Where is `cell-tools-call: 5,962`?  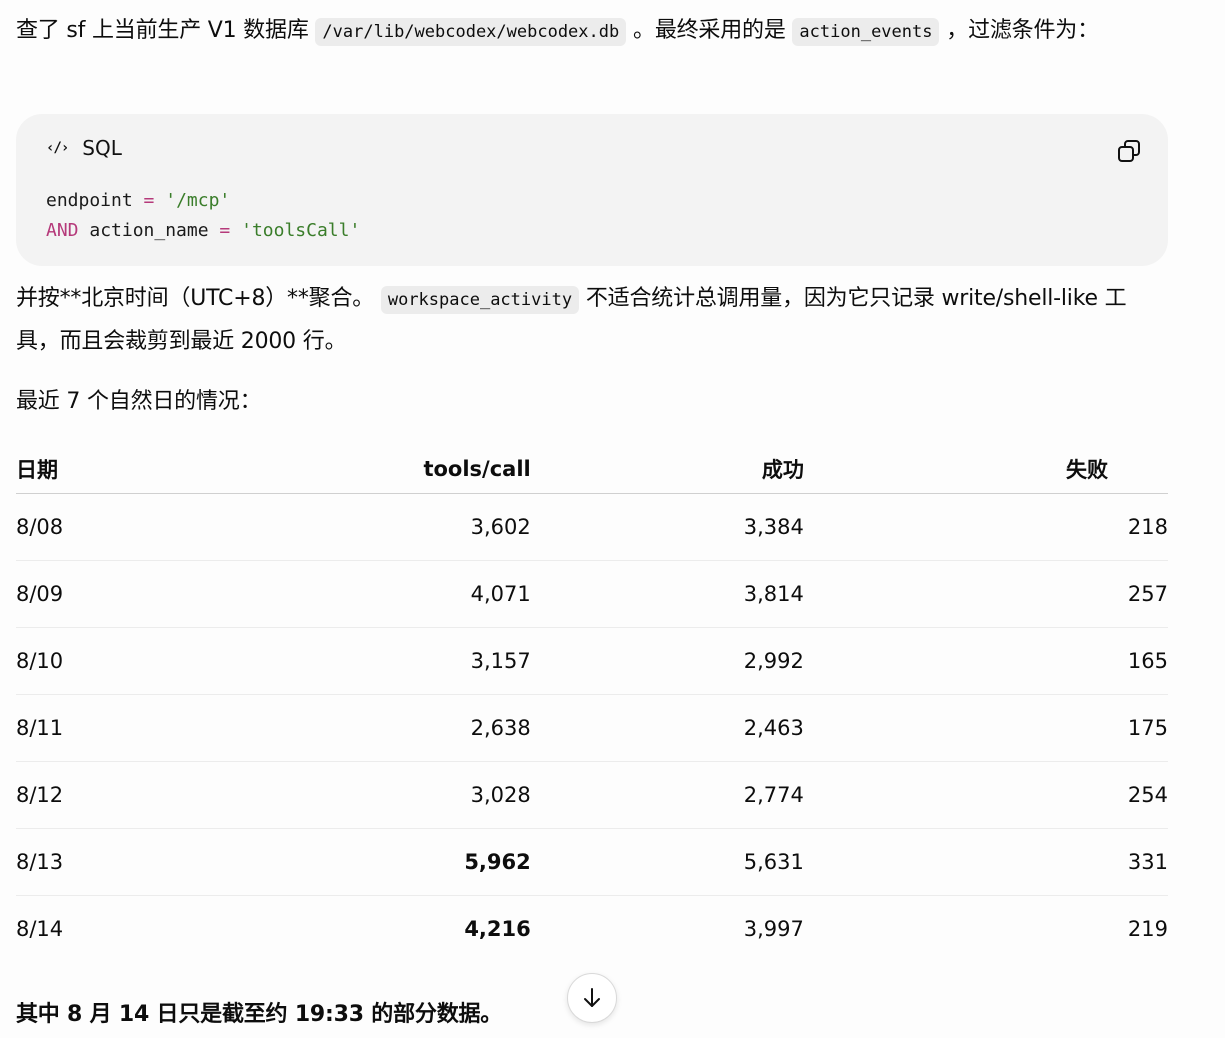 cell-tools-call: 5,962 is located at coordinates (359, 862).